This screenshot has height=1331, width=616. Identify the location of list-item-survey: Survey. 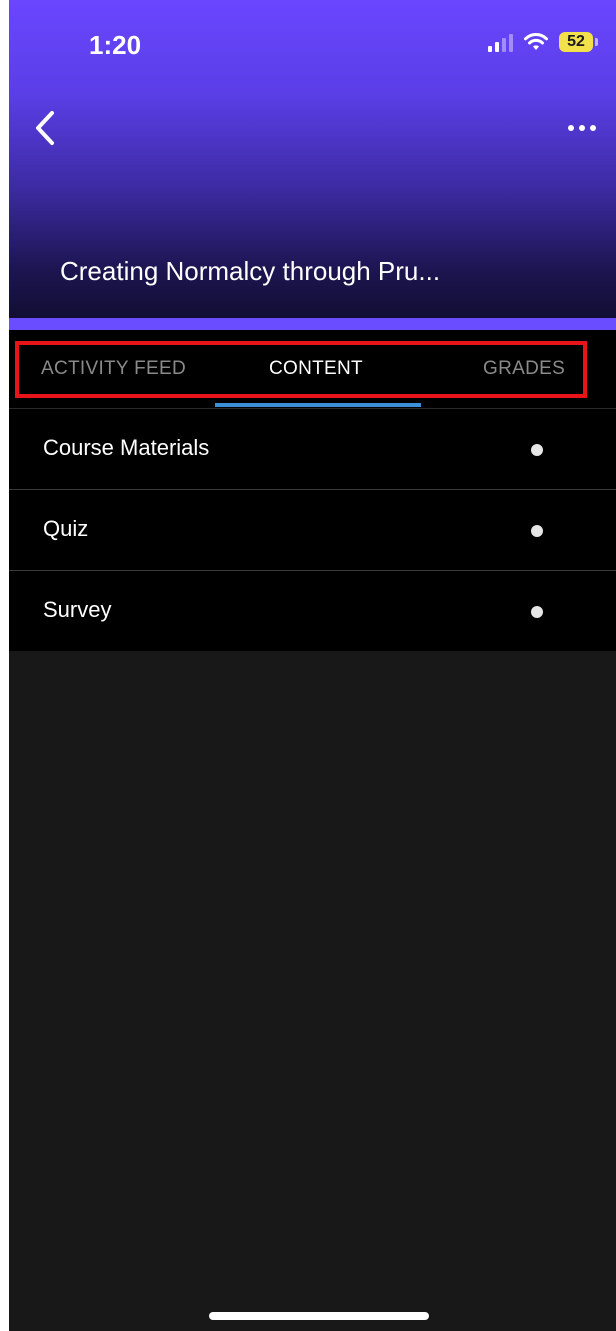
(312, 611).